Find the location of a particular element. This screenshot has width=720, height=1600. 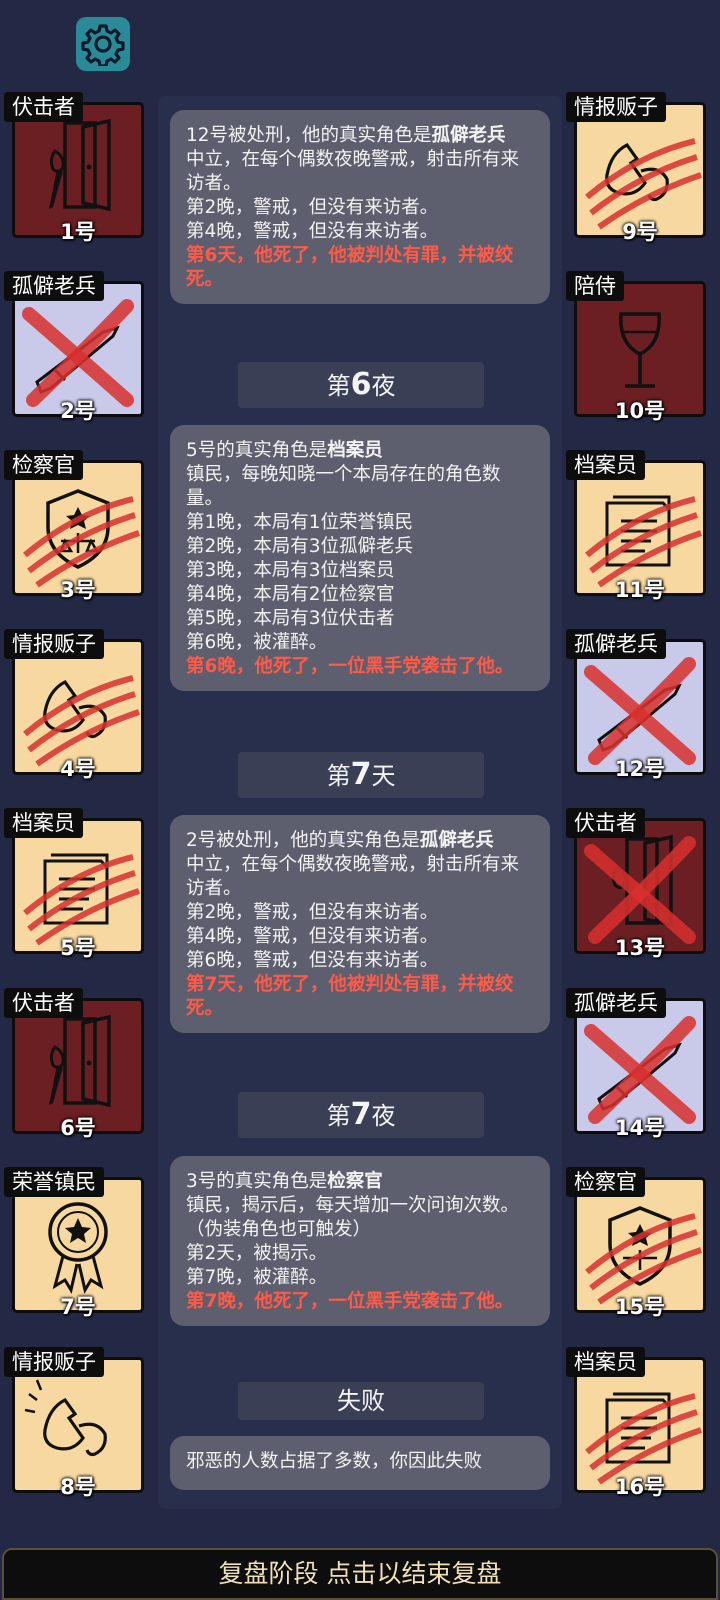

player-card-6: 伏击者 6号 is located at coordinates (76, 1064).